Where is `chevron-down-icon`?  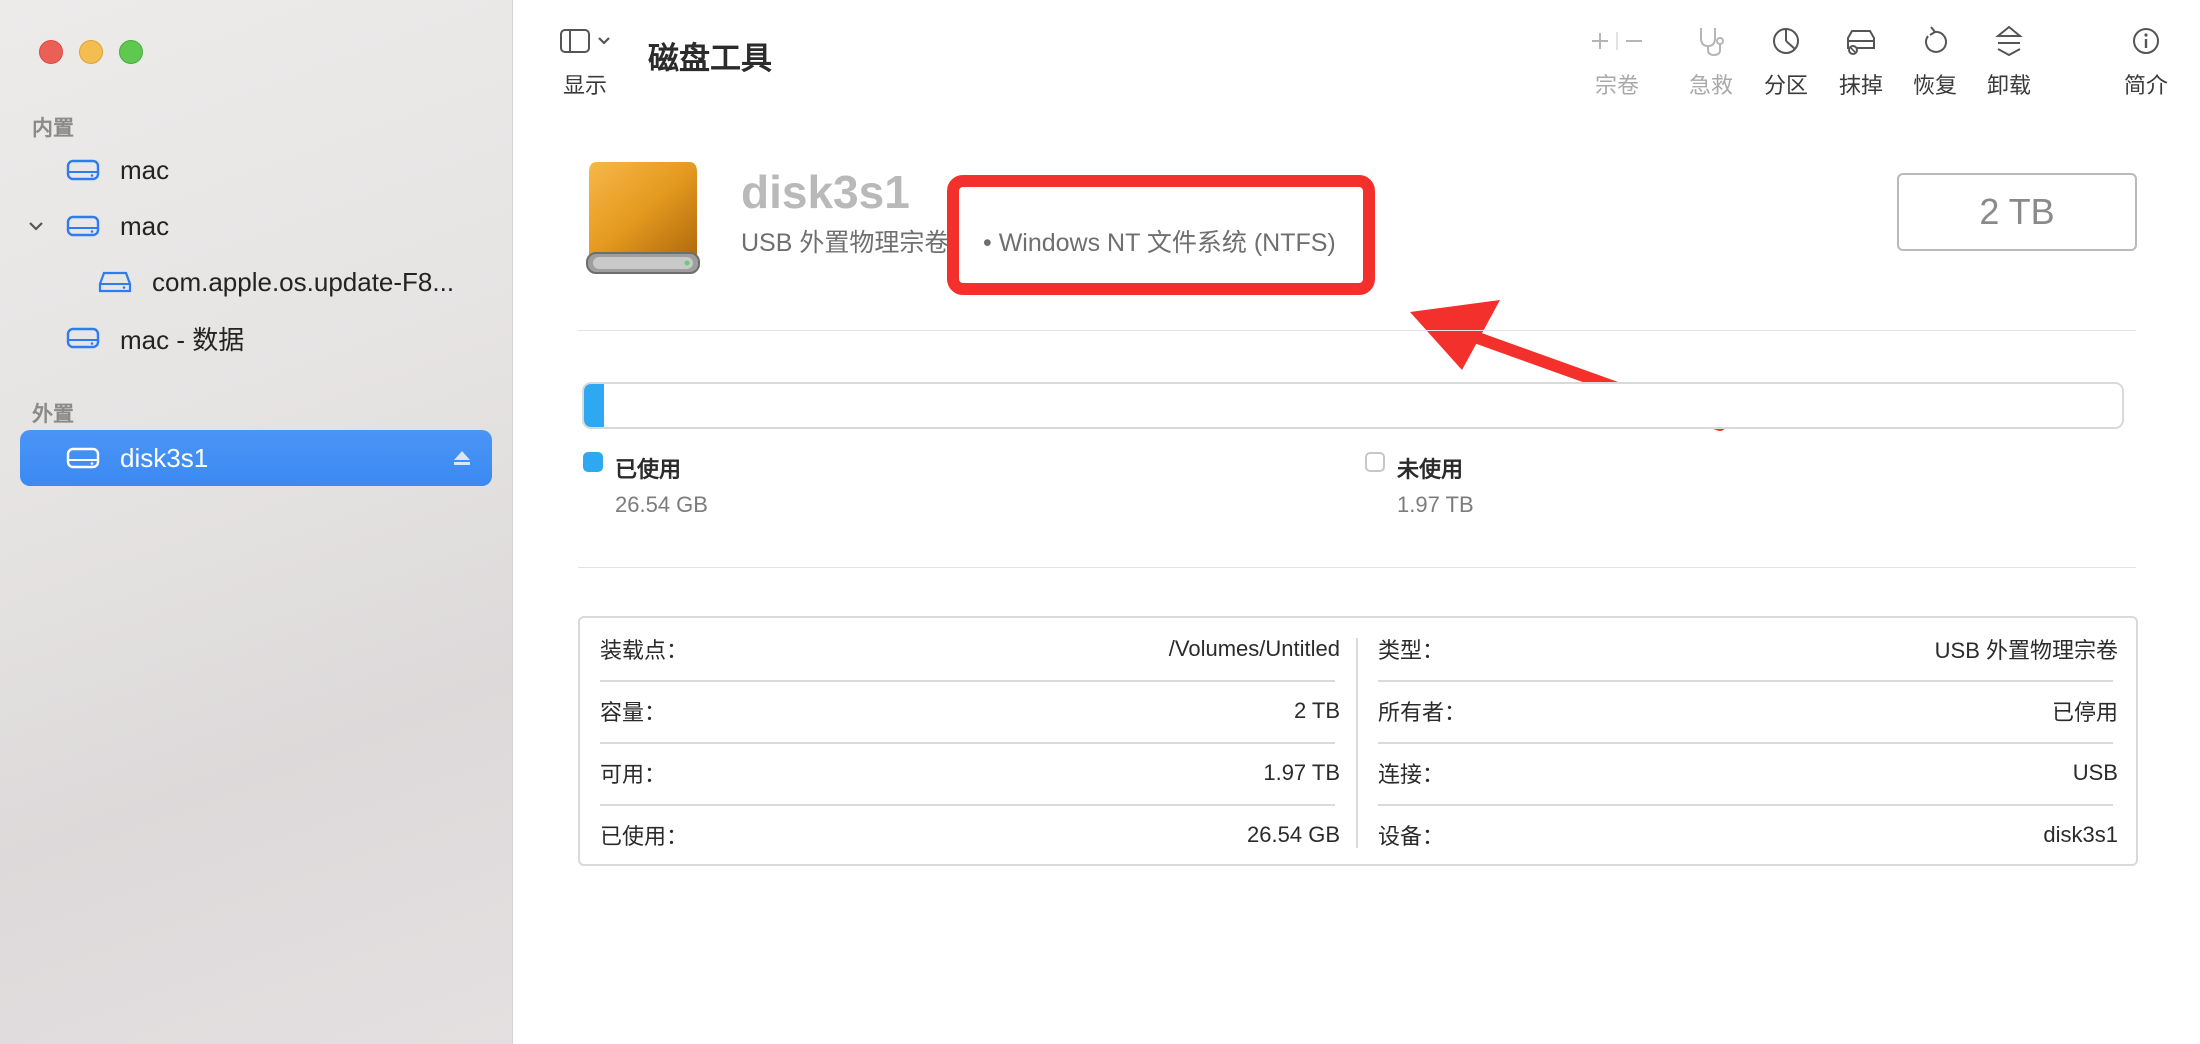
chevron-down-icon is located at coordinates (36, 226).